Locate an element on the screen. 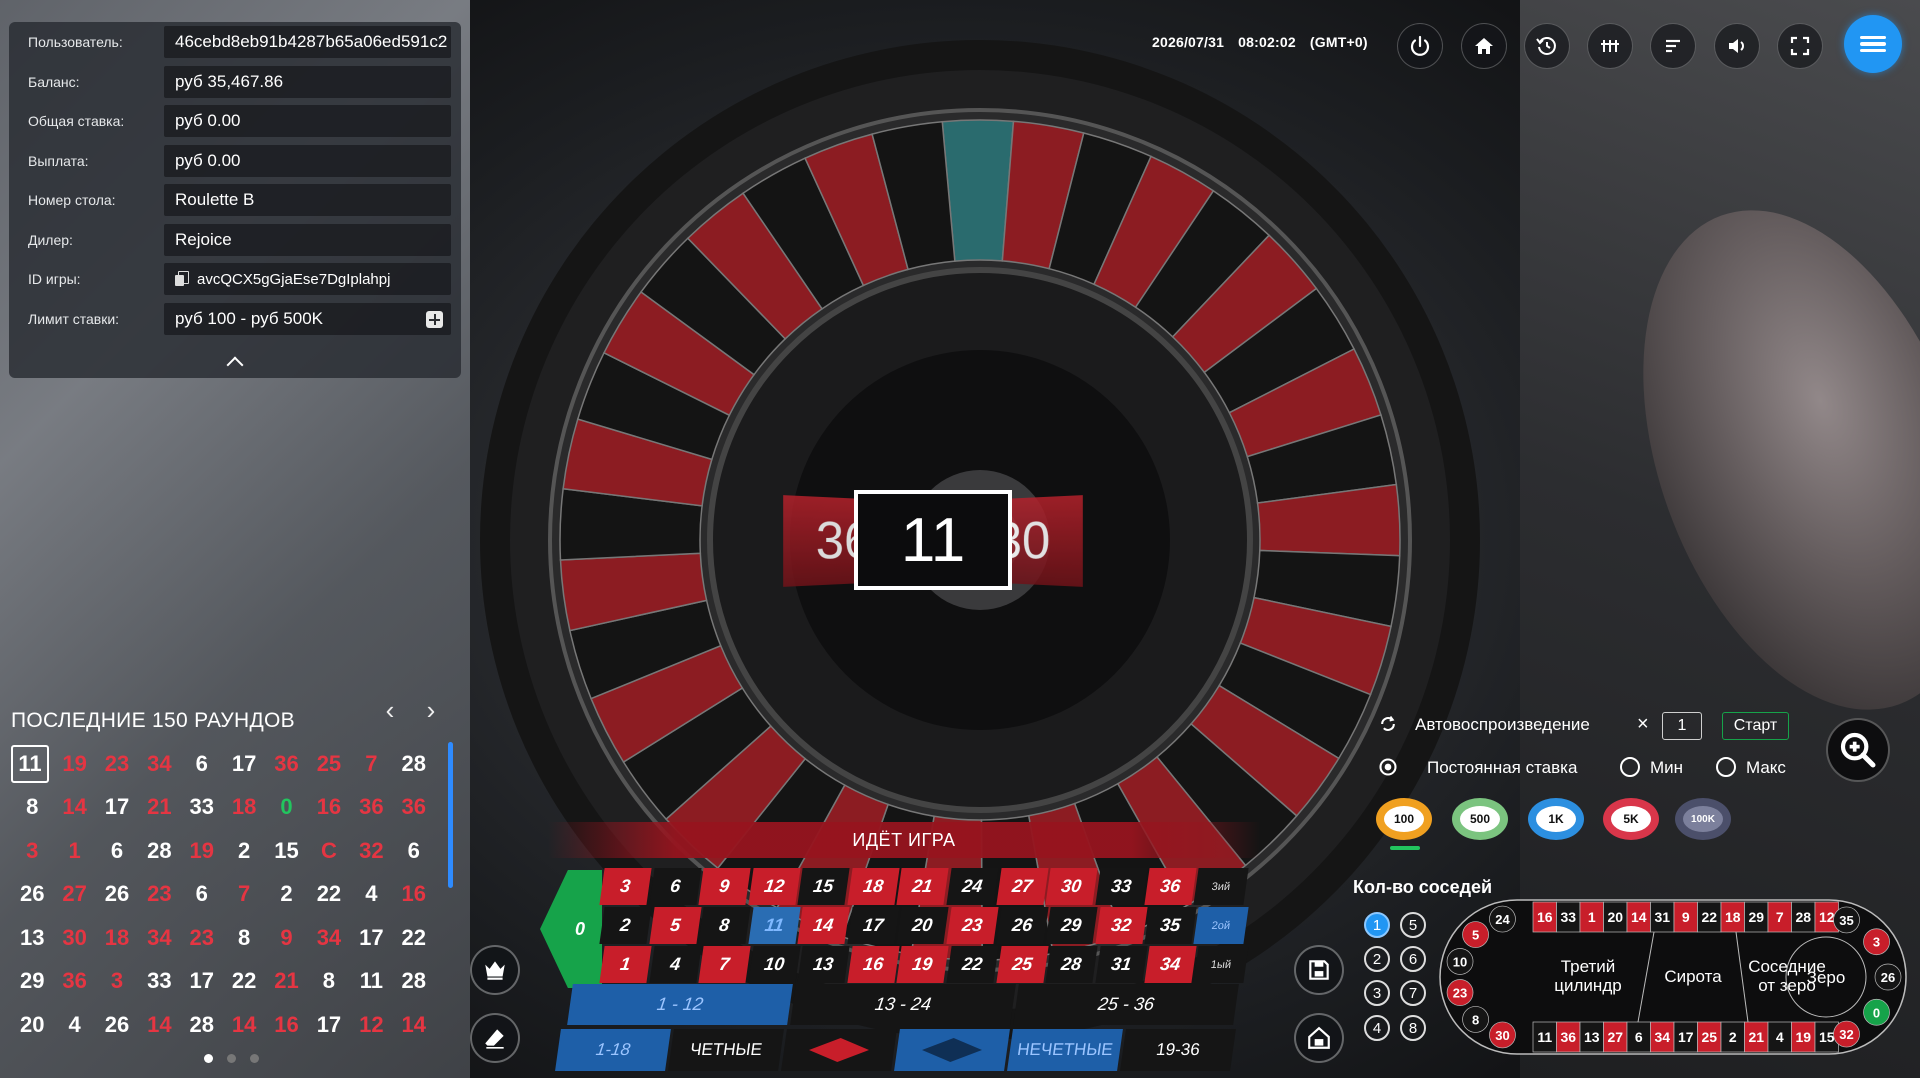 The height and width of the screenshot is (1078, 1920). section-zero: Зеро is located at coordinates (1826, 977).